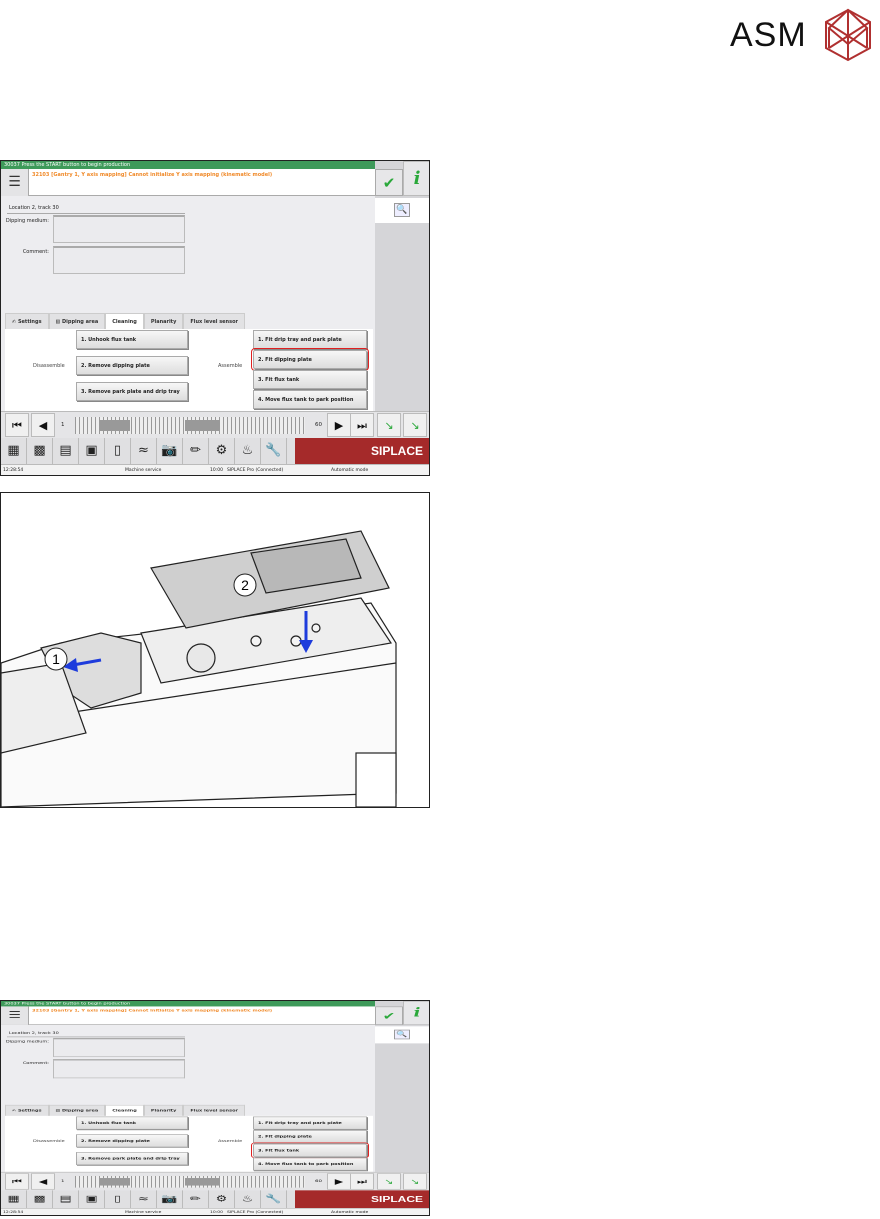 The width and height of the screenshot is (880, 1219). I want to click on tab-label: Settings, so click(29, 1111).